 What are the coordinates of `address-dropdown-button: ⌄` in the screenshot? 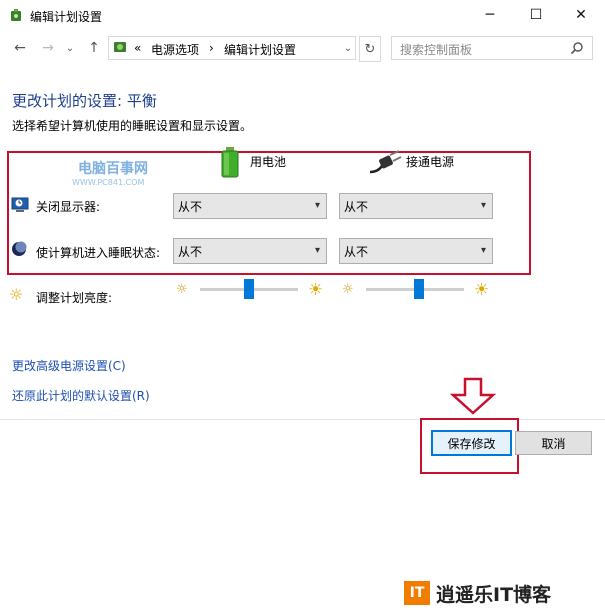 It's located at (348, 48).